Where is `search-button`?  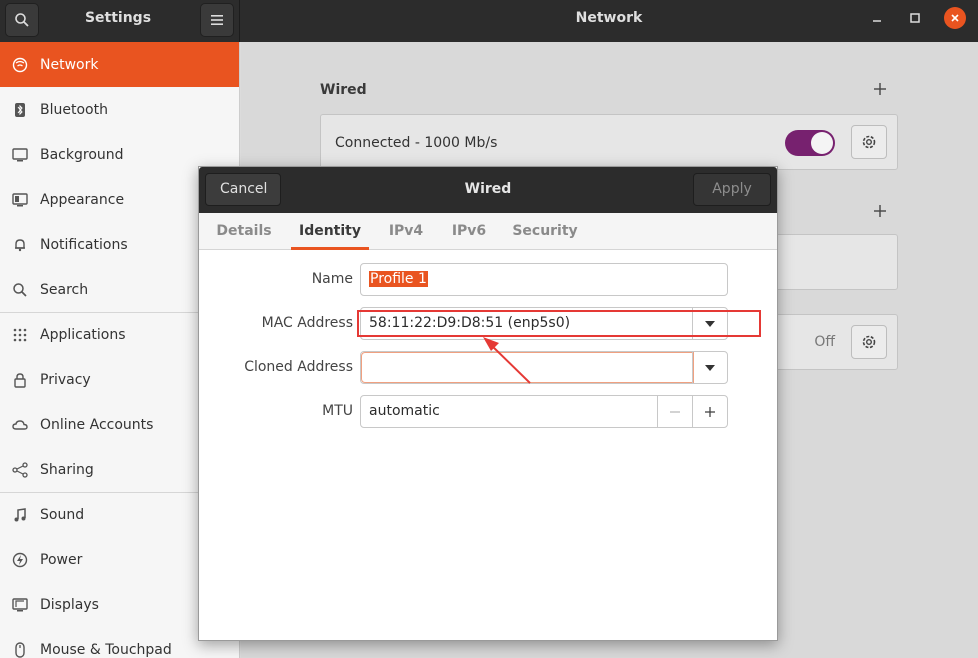
search-button is located at coordinates (22, 20).